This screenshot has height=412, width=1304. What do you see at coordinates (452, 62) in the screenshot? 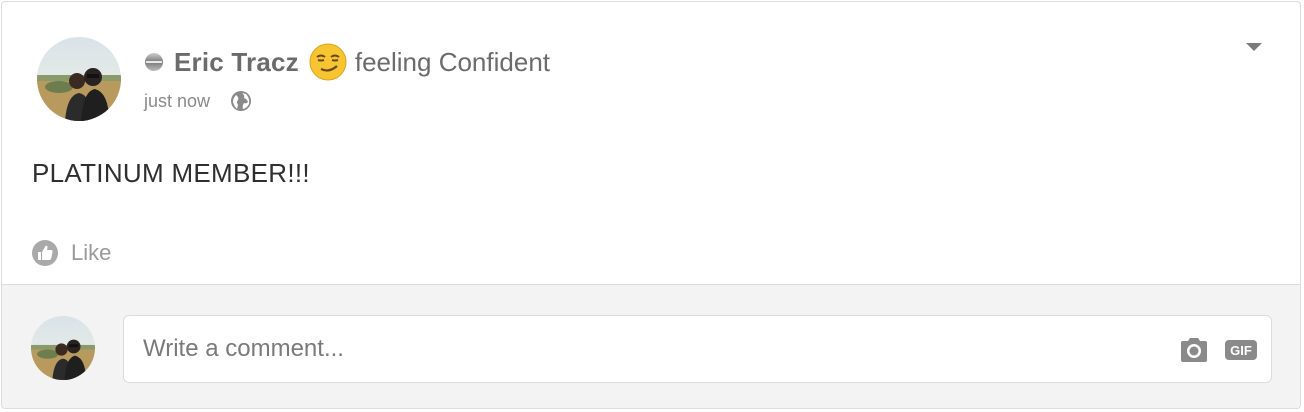
I see `feeling-text: feeling Confident` at bounding box center [452, 62].